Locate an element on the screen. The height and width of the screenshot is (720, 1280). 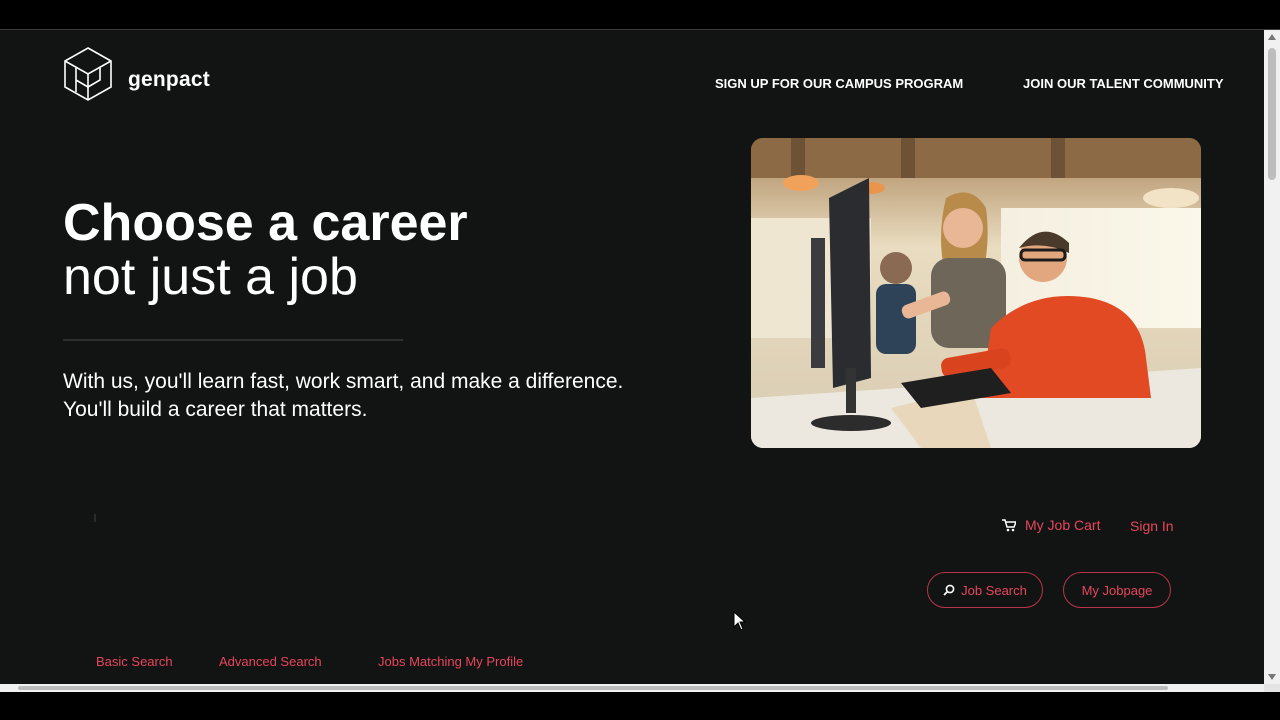
tab-jobs-matching-profile: Jobs Matching My Profile is located at coordinates (450, 661).